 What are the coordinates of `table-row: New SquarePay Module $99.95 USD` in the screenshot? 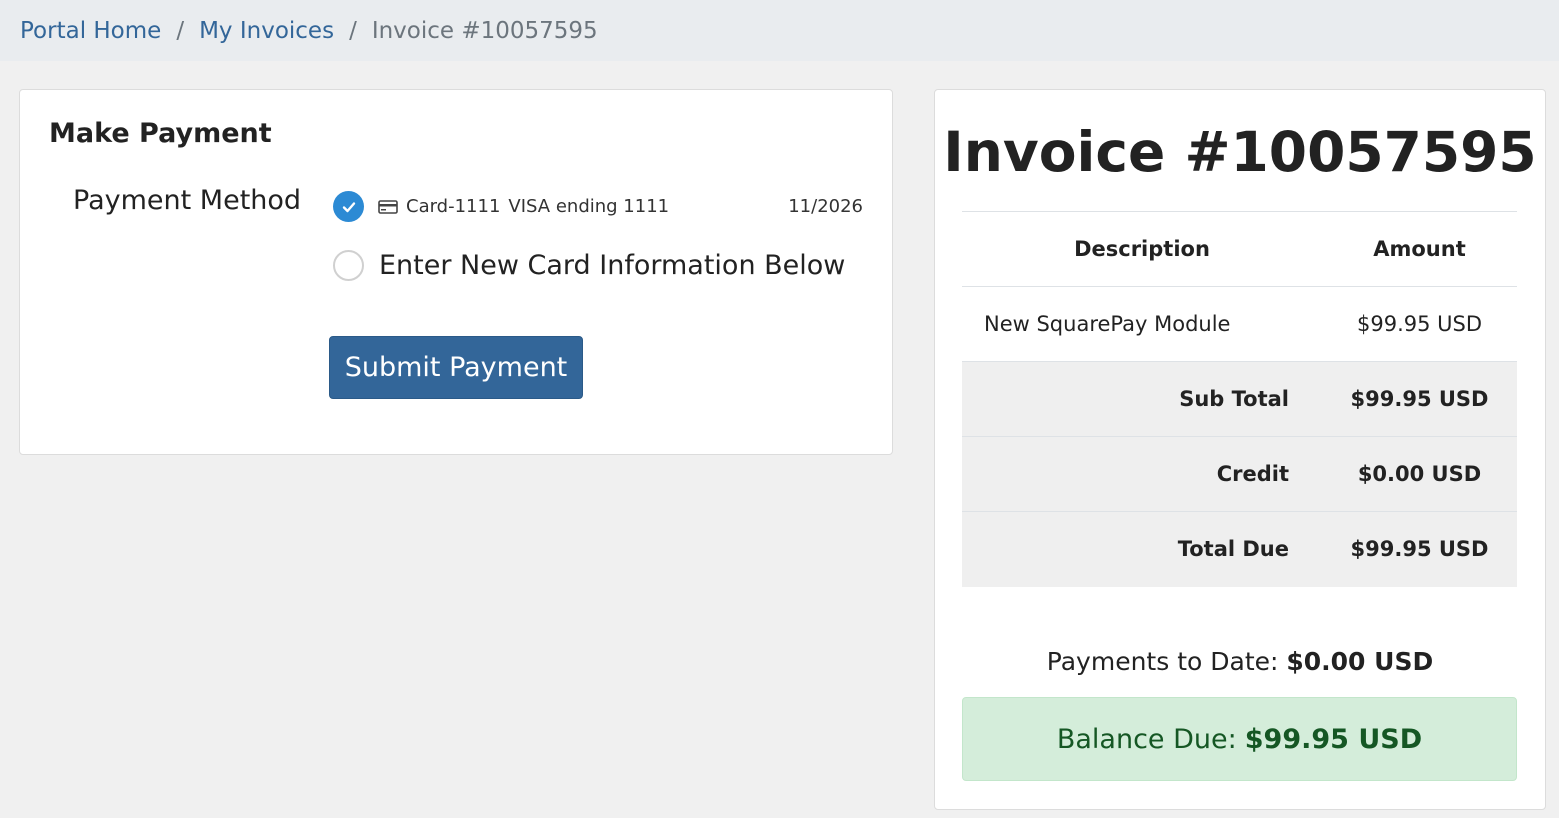 It's located at (1239, 324).